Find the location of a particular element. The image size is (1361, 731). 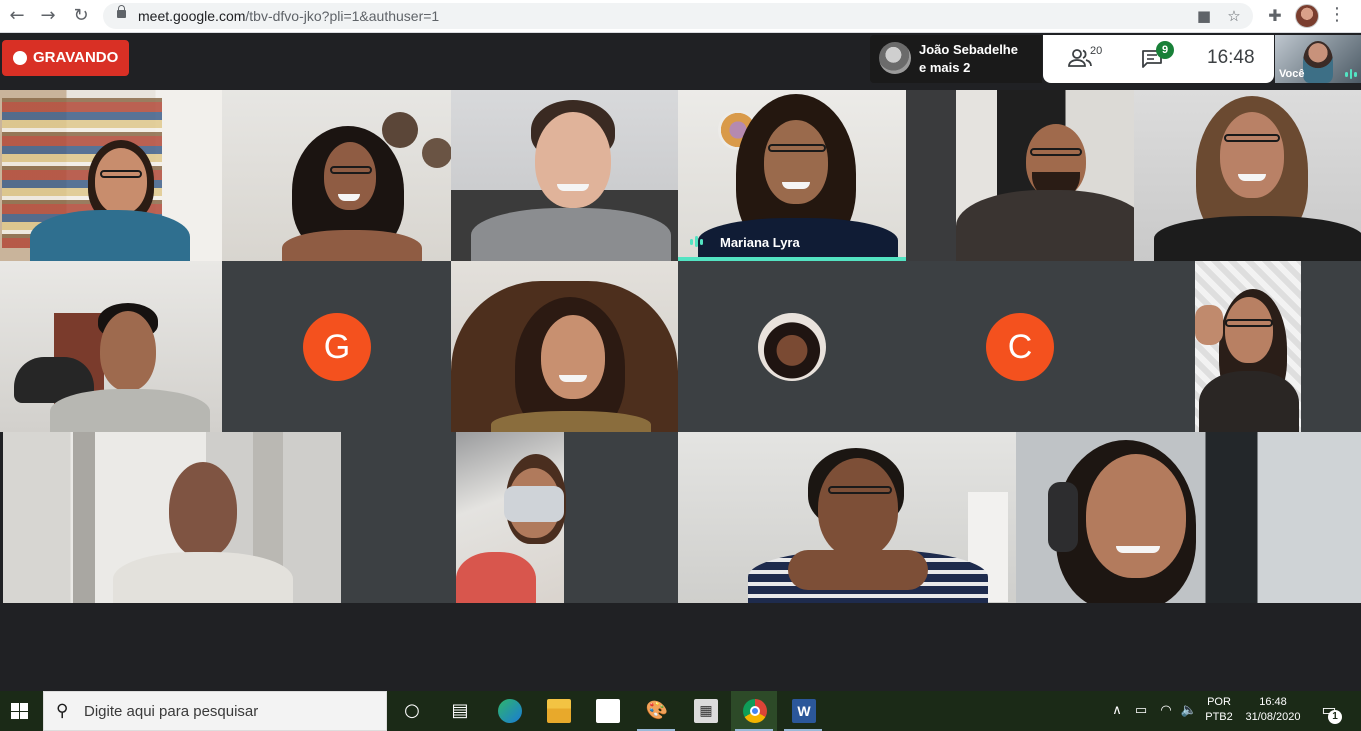

edge-taskbar-button is located at coordinates (509, 711).